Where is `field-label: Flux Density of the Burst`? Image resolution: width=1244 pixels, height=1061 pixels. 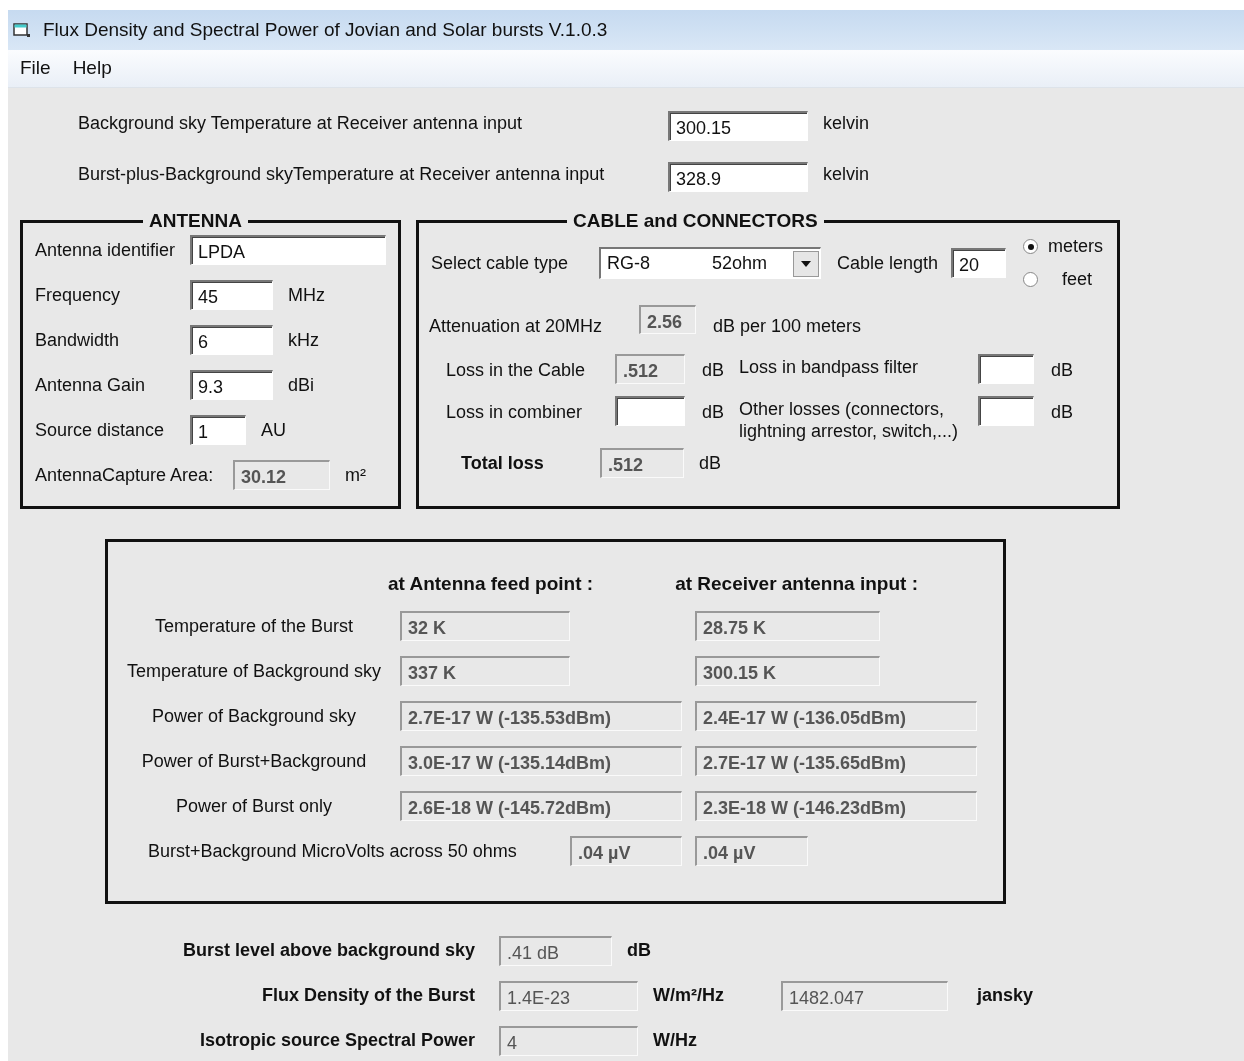
field-label: Flux Density of the Burst is located at coordinates (367, 995).